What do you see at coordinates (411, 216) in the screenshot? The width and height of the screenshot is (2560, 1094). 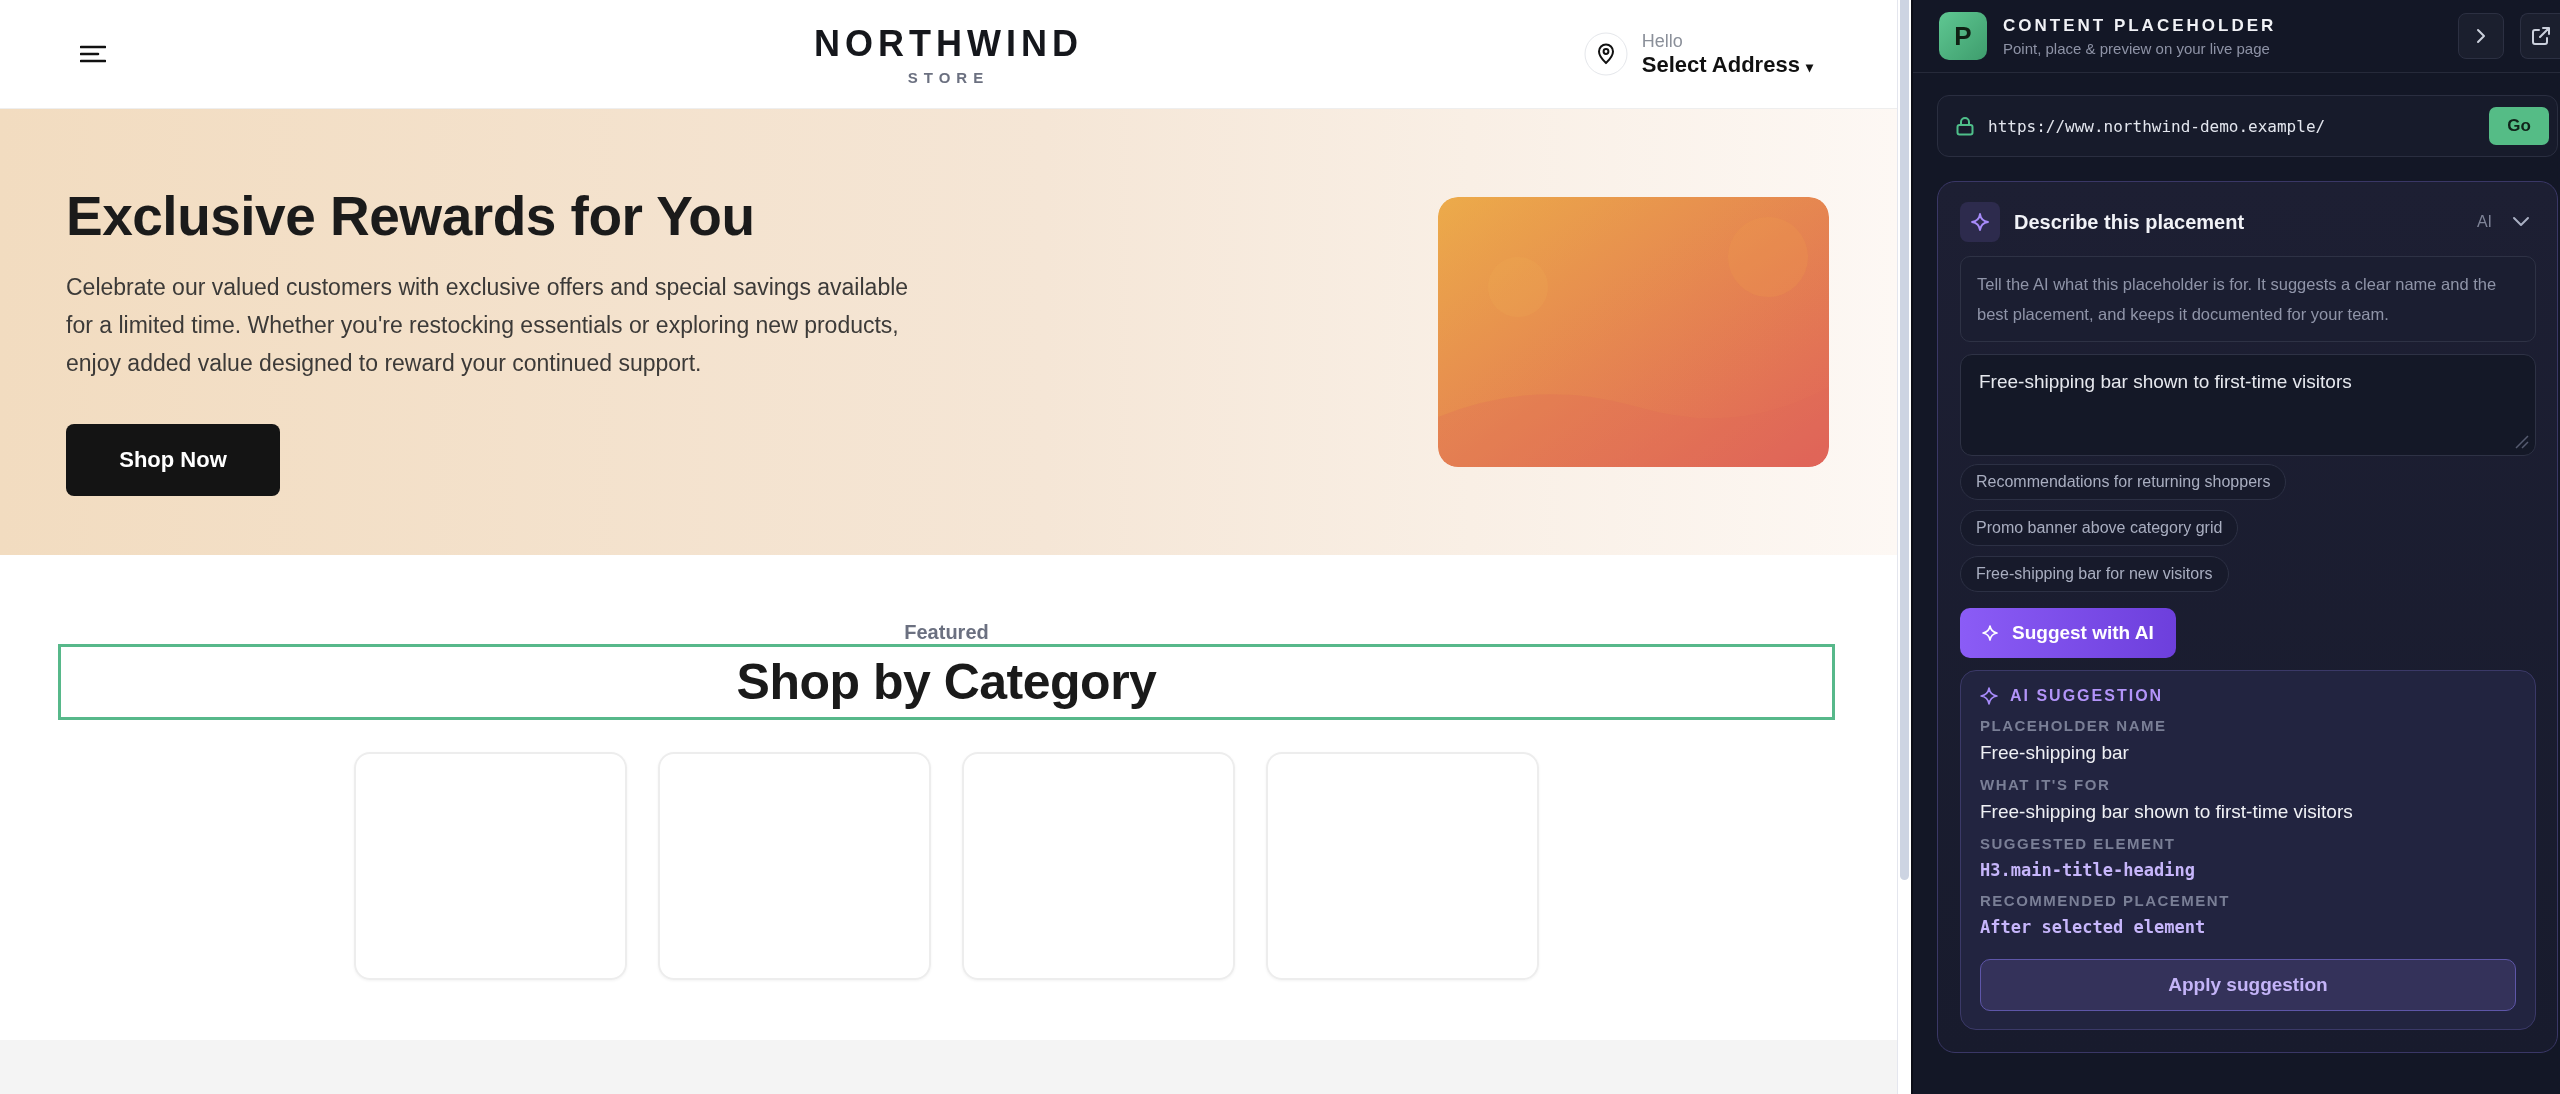 I see `hero-title: Exclusive Rewards for You` at bounding box center [411, 216].